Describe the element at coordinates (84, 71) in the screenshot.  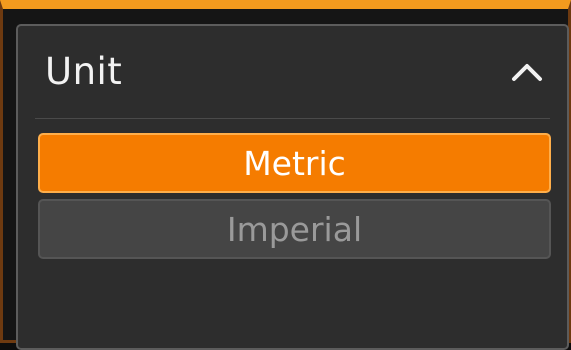
I see `panel-title: Unit` at that location.